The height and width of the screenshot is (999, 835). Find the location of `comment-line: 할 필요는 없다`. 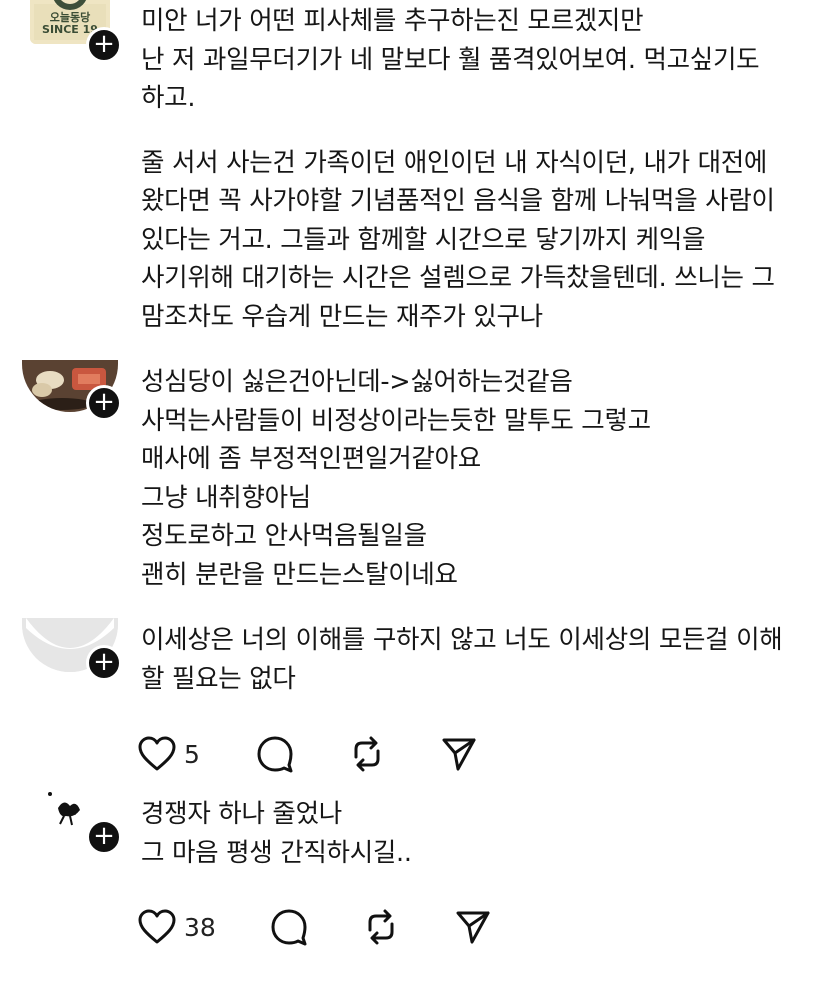

comment-line: 할 필요는 없다 is located at coordinates (218, 678).